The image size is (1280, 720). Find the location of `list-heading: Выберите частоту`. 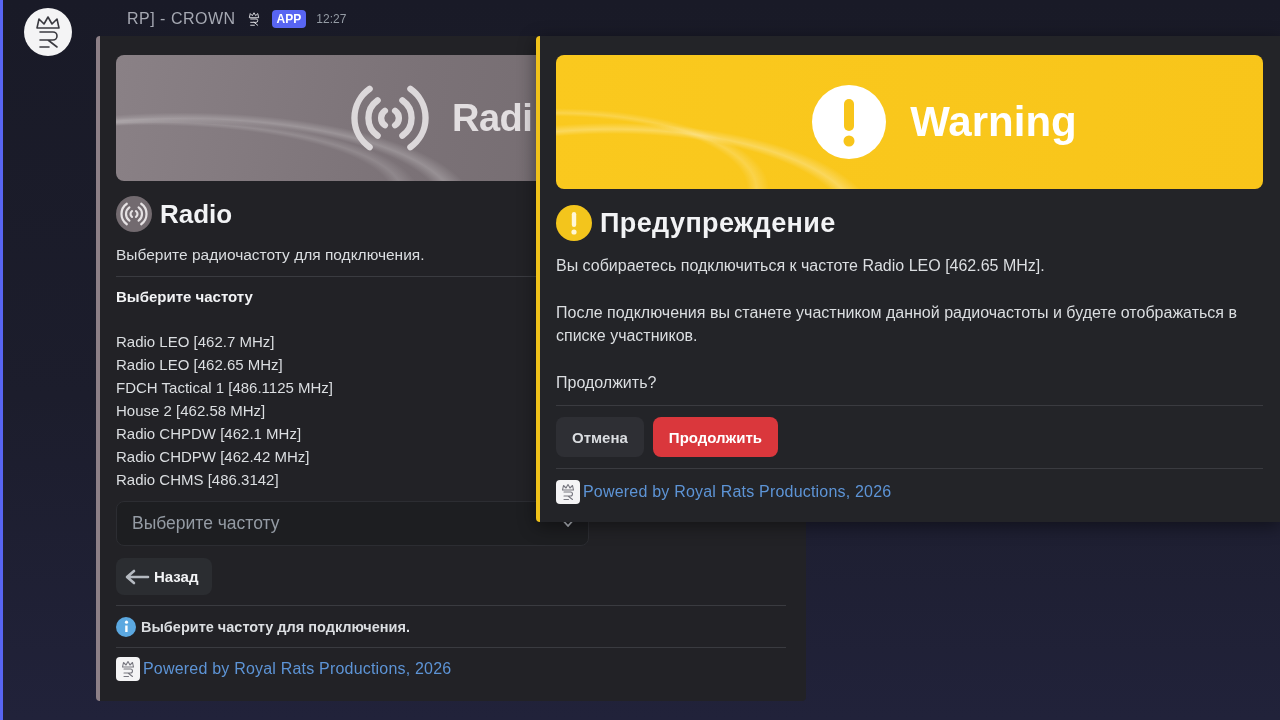

list-heading: Выберите частоту is located at coordinates (184, 297).